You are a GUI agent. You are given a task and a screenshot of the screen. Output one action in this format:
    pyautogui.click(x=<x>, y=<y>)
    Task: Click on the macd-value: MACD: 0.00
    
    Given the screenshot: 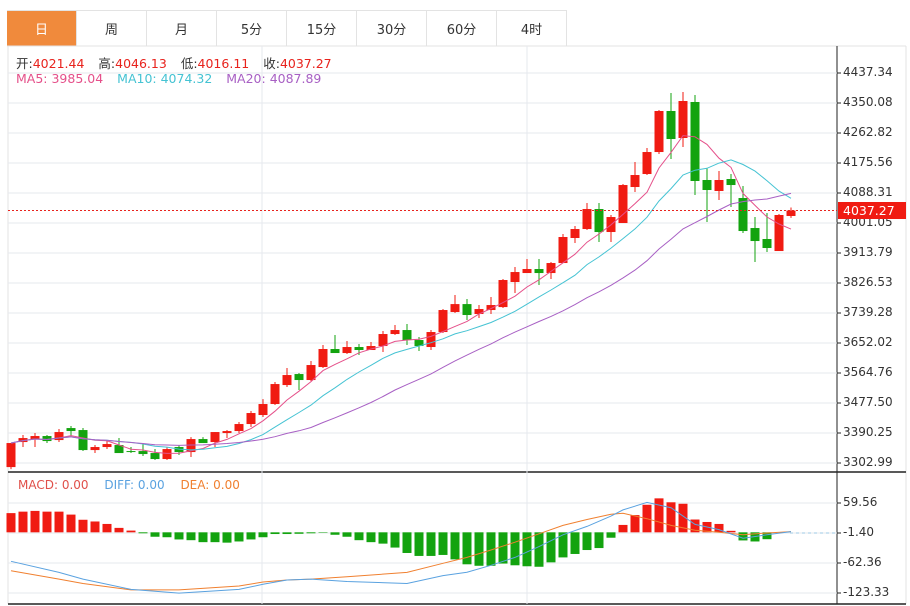 What is the action you would take?
    pyautogui.click(x=53, y=485)
    